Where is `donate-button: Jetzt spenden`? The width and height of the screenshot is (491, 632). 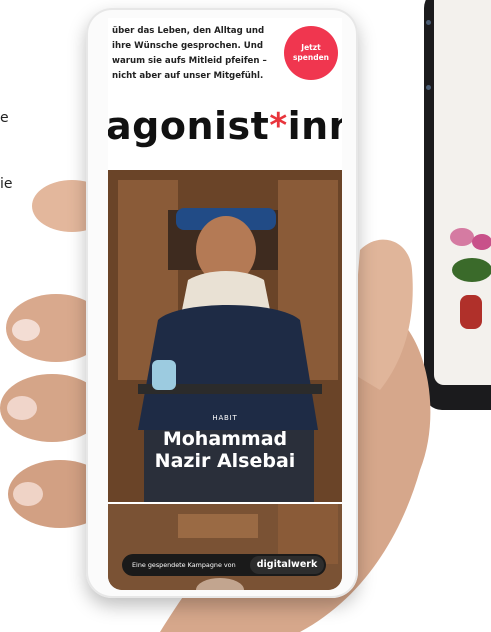 donate-button: Jetzt spenden is located at coordinates (311, 53).